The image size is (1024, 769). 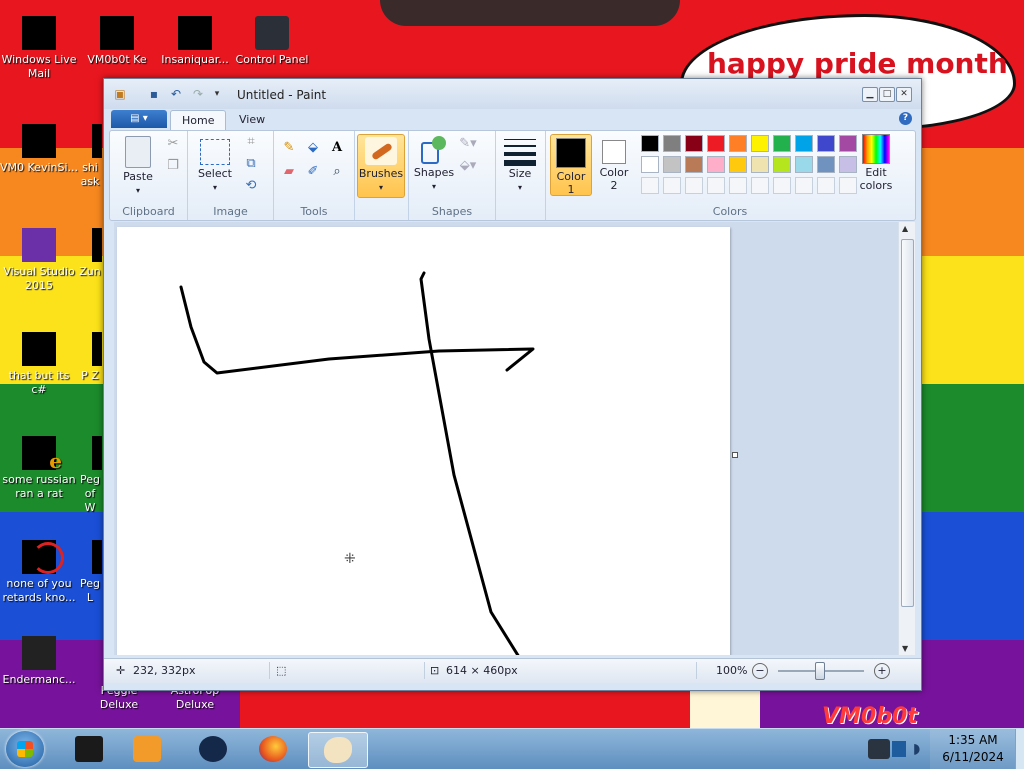 I want to click on close-button: ✕, so click(x=904, y=94).